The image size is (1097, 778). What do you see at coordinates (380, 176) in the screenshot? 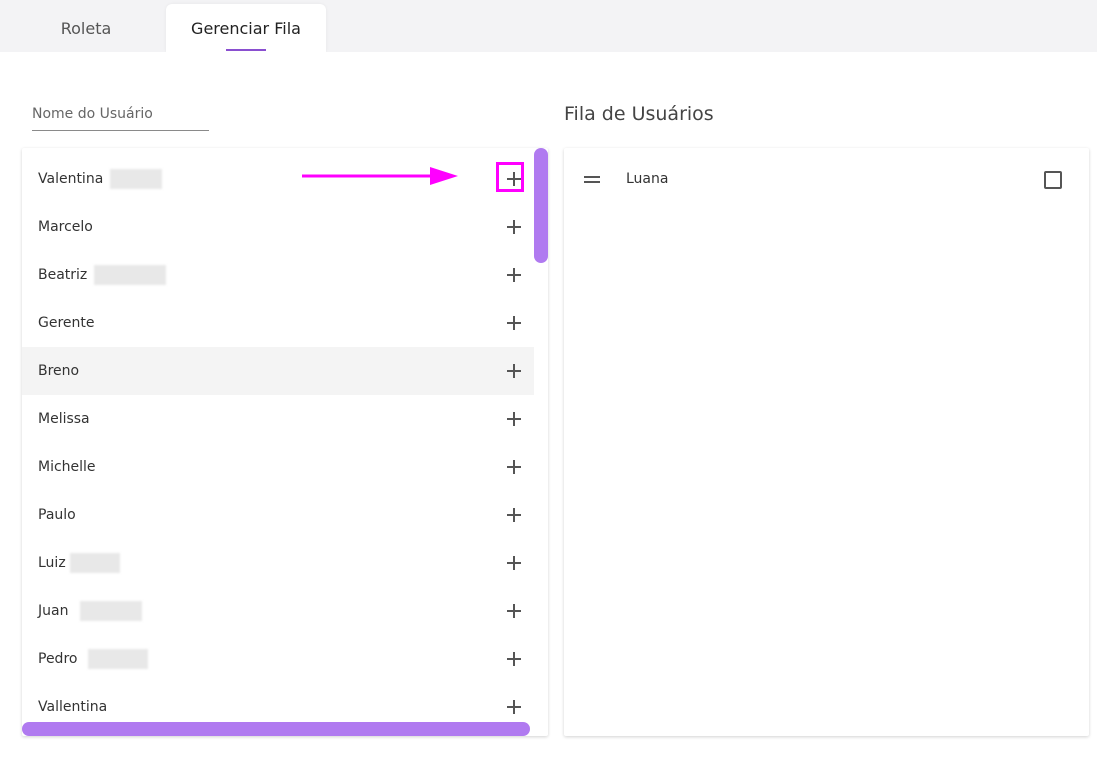
I see `arrow-annotation-icon` at bounding box center [380, 176].